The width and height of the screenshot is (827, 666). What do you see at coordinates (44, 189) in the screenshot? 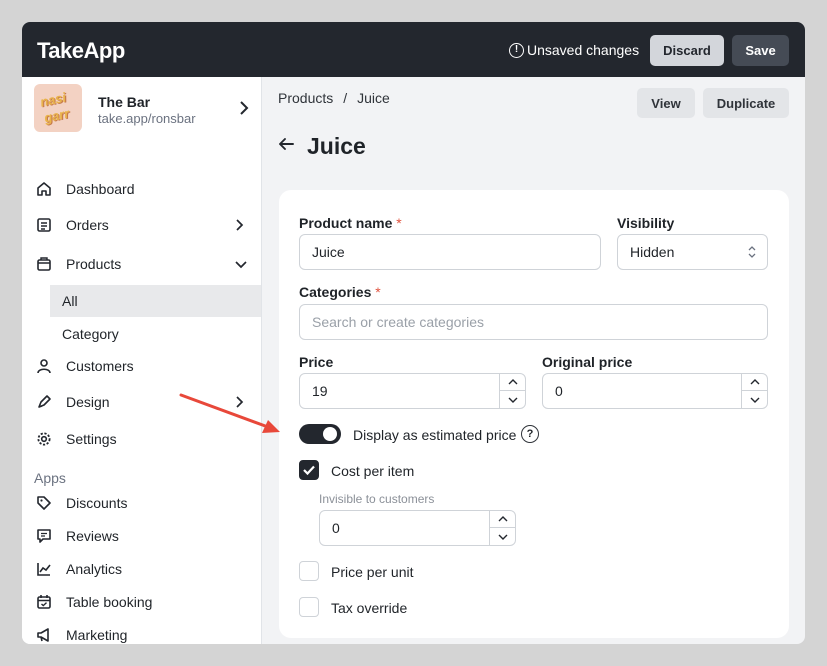
I see `home-icon` at bounding box center [44, 189].